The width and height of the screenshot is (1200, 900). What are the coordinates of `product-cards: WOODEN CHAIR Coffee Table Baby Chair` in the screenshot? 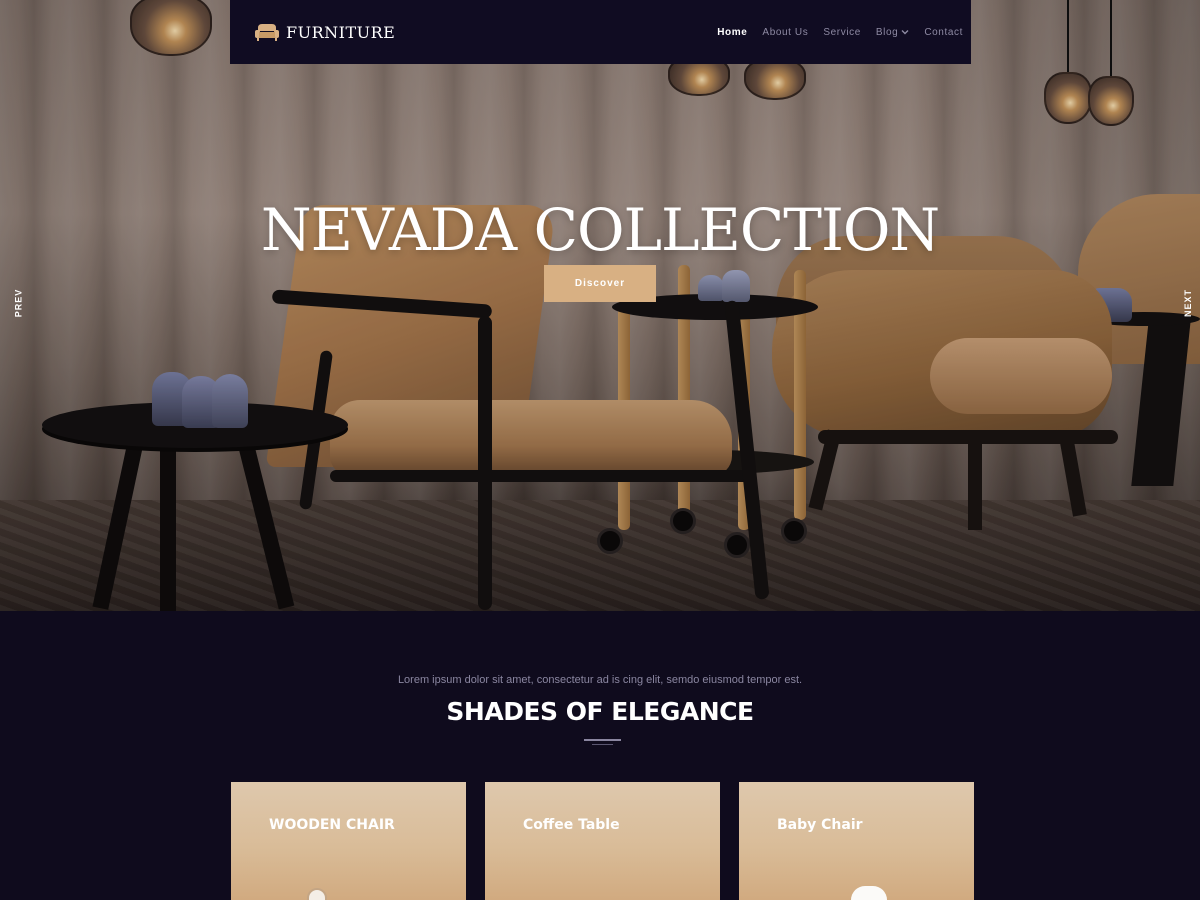 It's located at (603, 841).